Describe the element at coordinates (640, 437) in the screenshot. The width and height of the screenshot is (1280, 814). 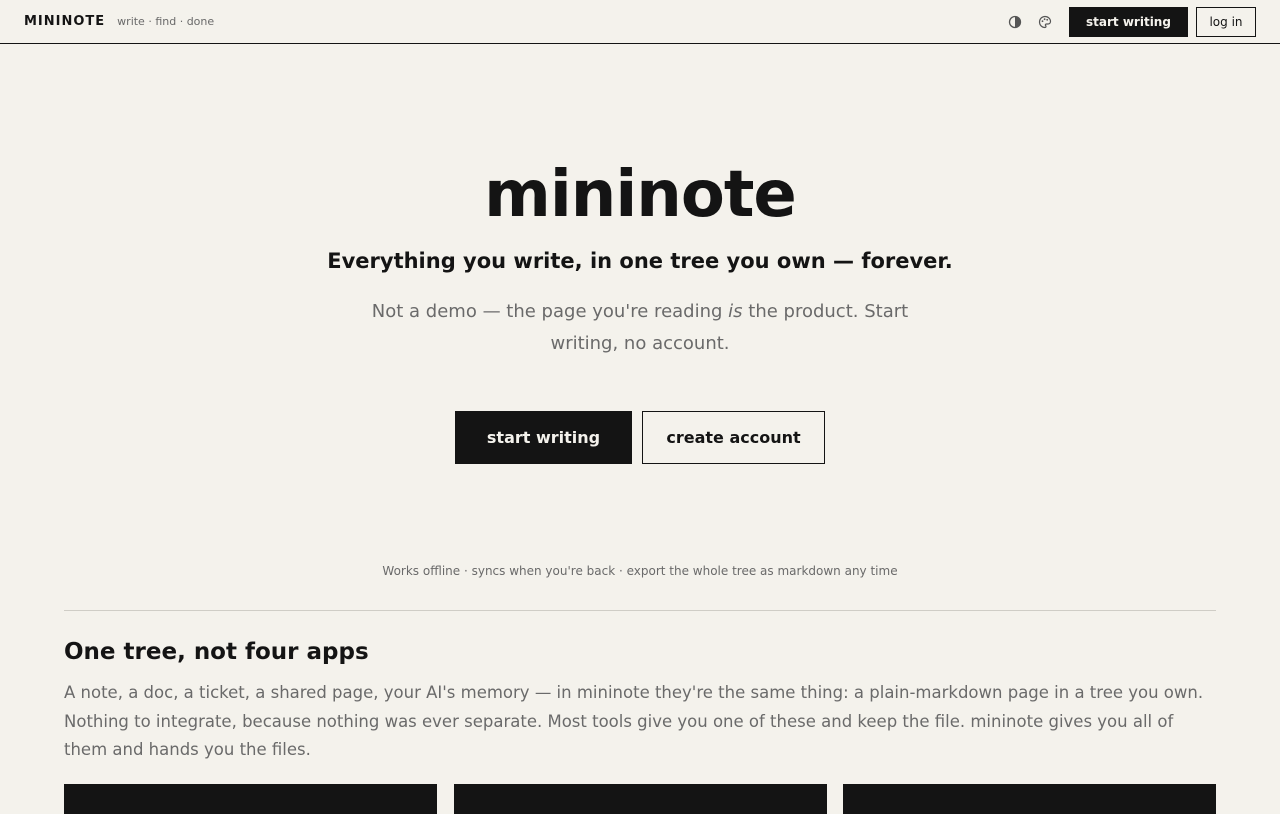
I see `hero-cta-group: start writing create account` at that location.